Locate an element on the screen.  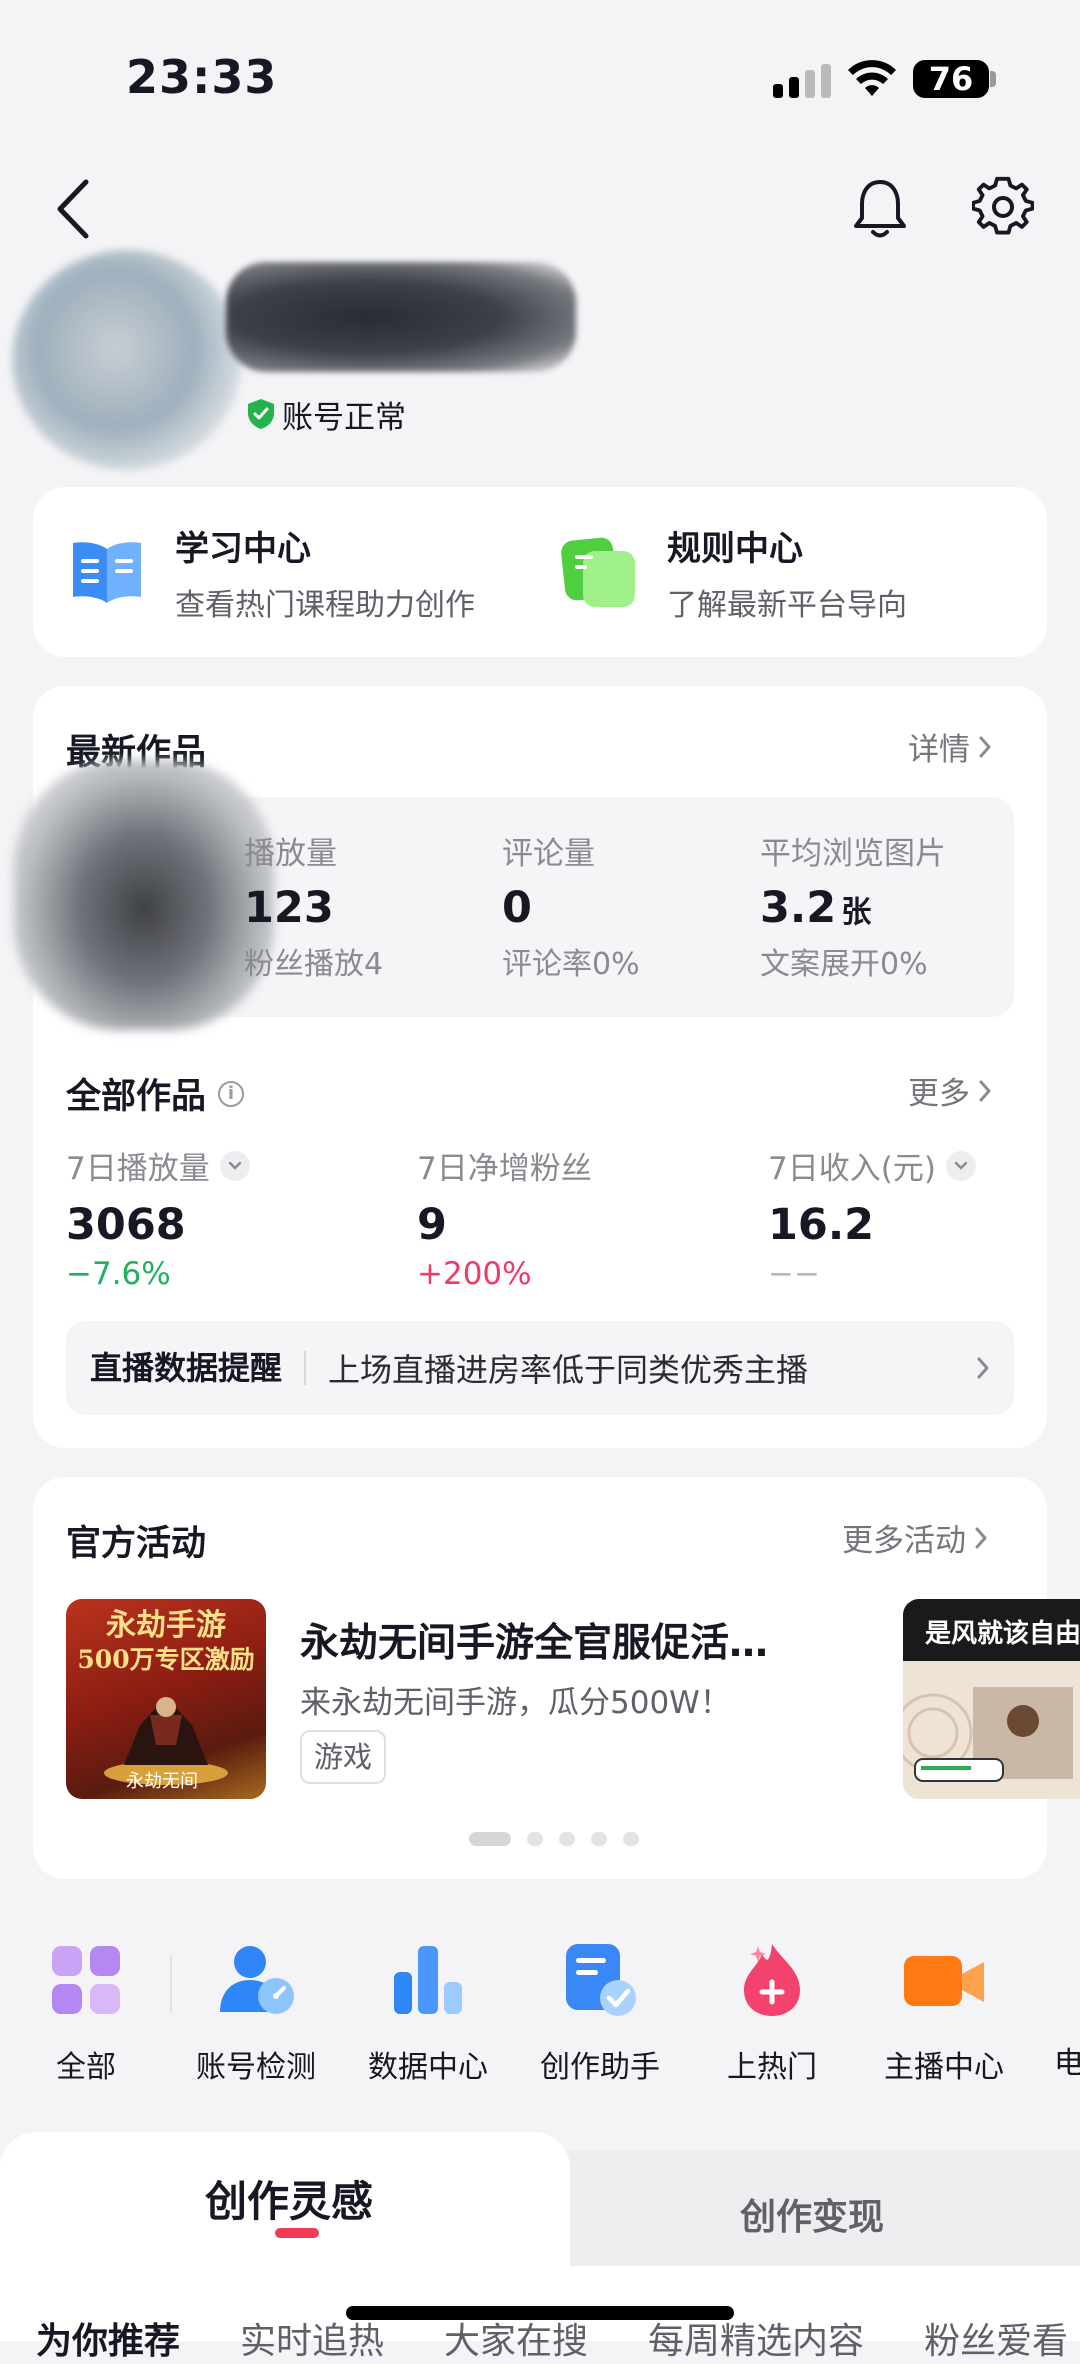
metric-change: −− is located at coordinates (794, 1274).